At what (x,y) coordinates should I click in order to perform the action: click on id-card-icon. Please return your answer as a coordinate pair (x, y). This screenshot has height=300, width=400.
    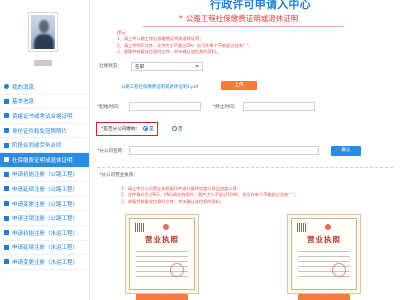
    Looking at the image, I should click on (6, 131).